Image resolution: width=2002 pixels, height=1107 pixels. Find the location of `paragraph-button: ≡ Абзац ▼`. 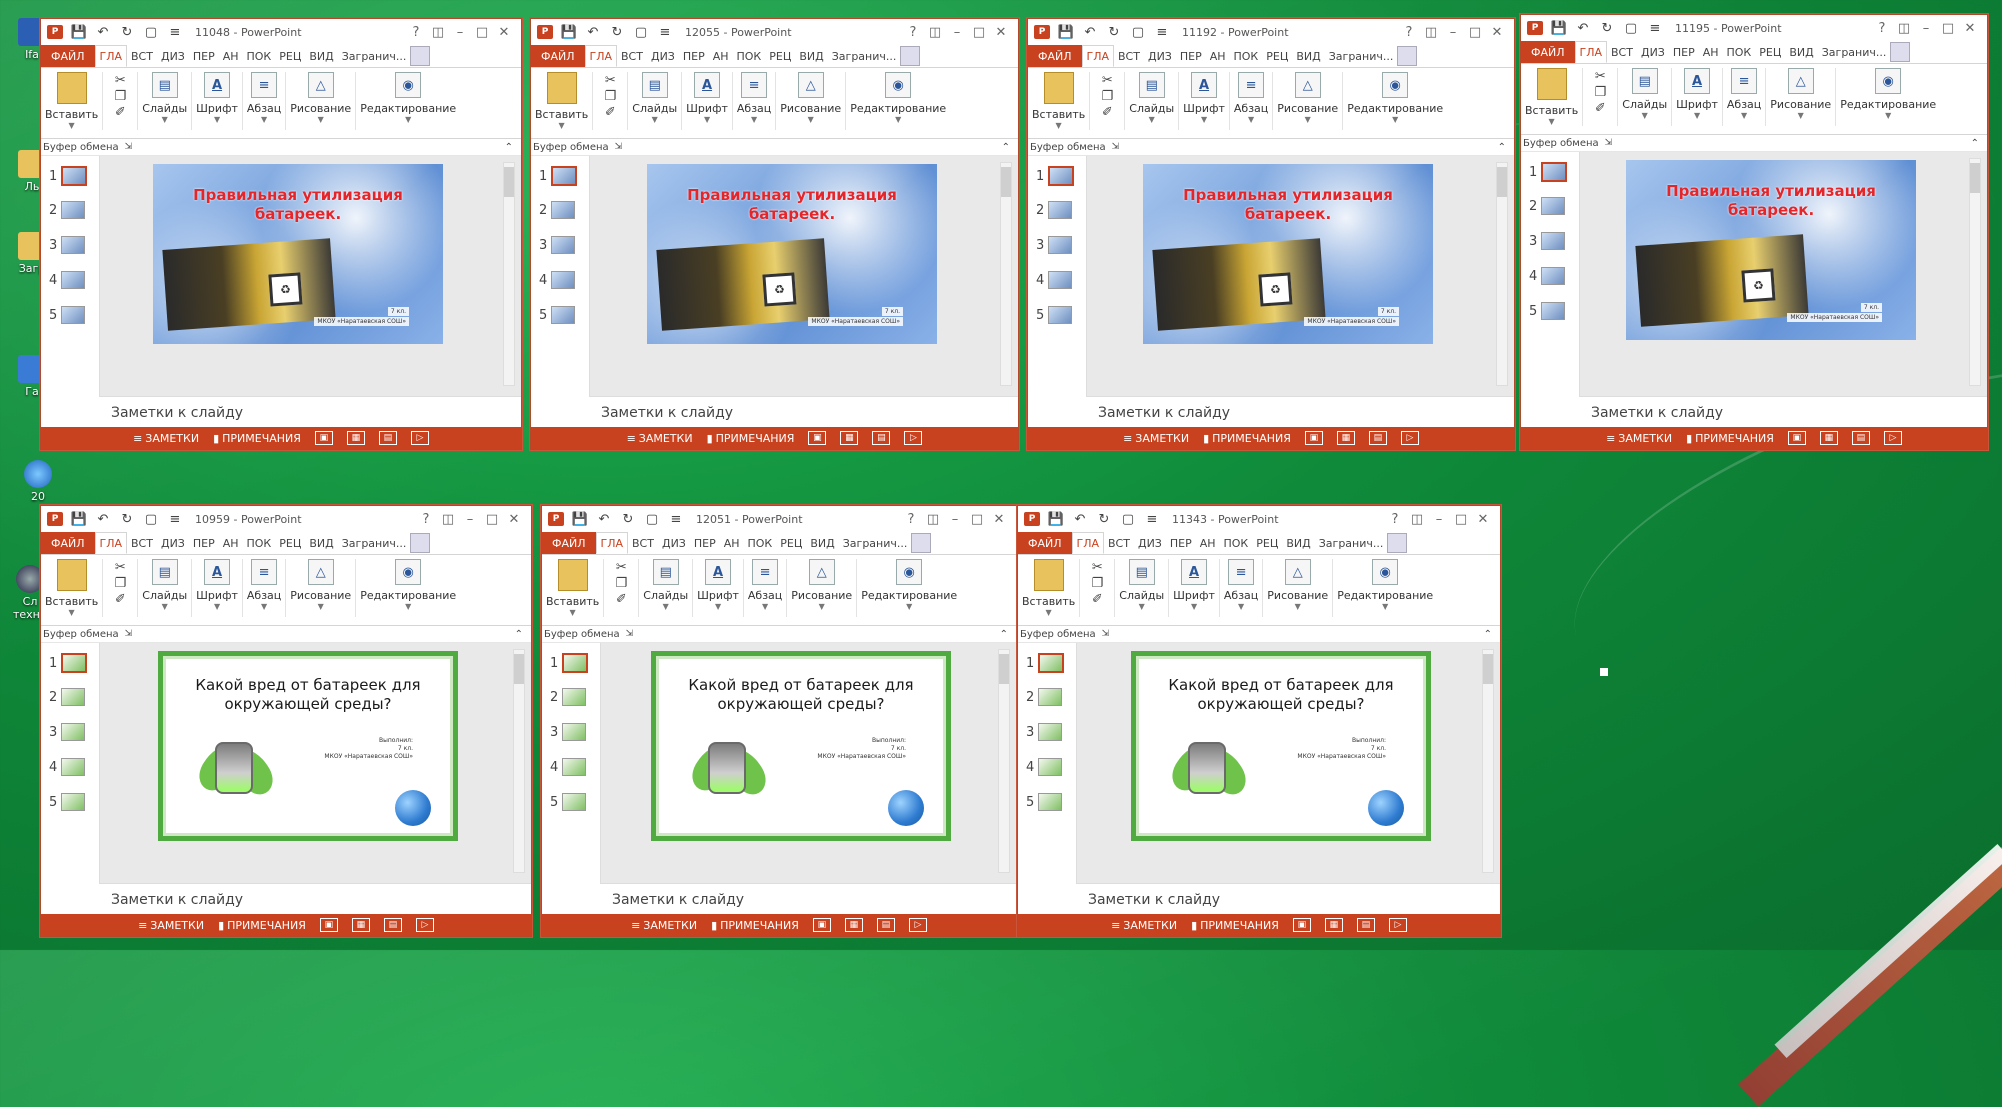

paragraph-button: ≡ Абзац ▼ is located at coordinates (1252, 101).